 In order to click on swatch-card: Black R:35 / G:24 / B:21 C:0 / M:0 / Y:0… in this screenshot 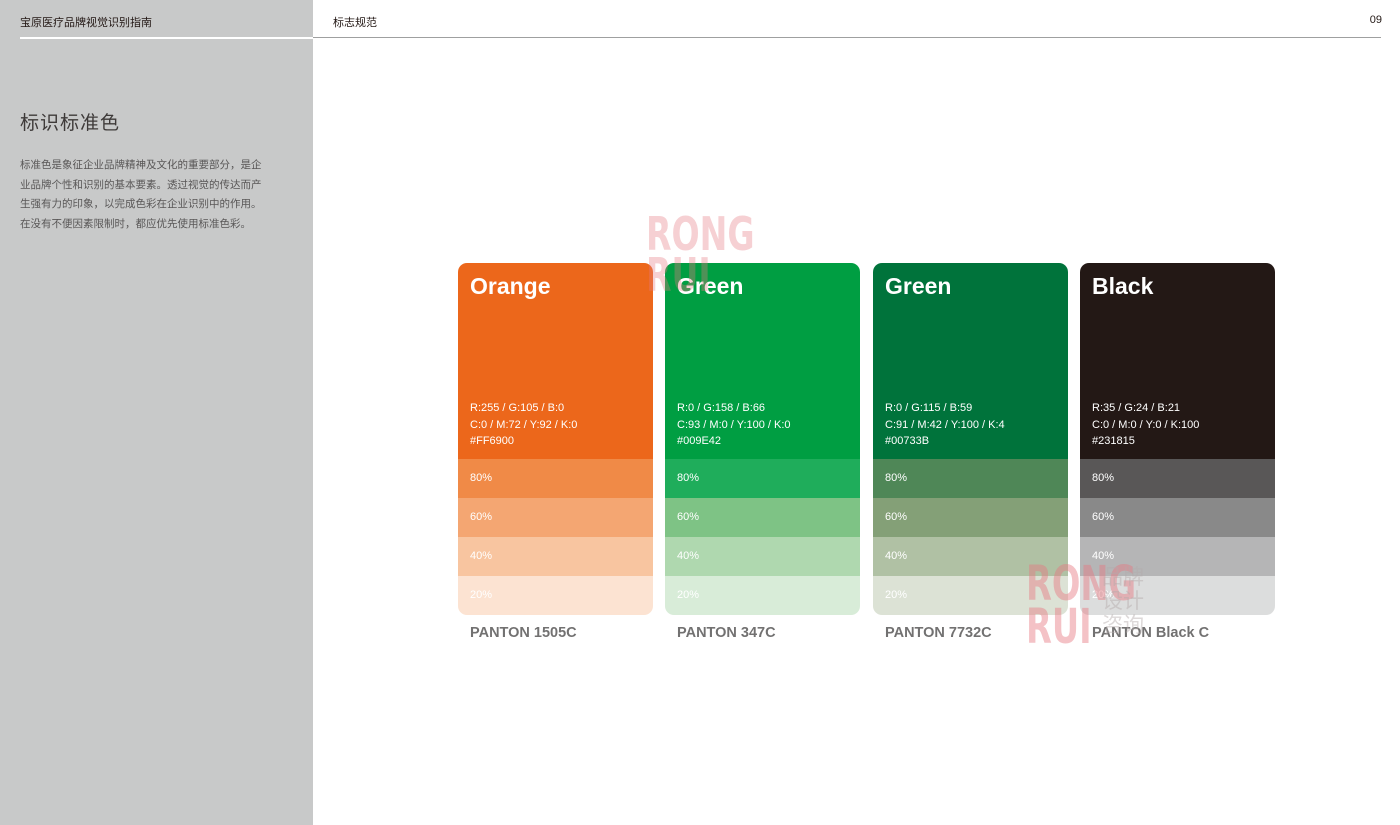, I will do `click(1177, 439)`.